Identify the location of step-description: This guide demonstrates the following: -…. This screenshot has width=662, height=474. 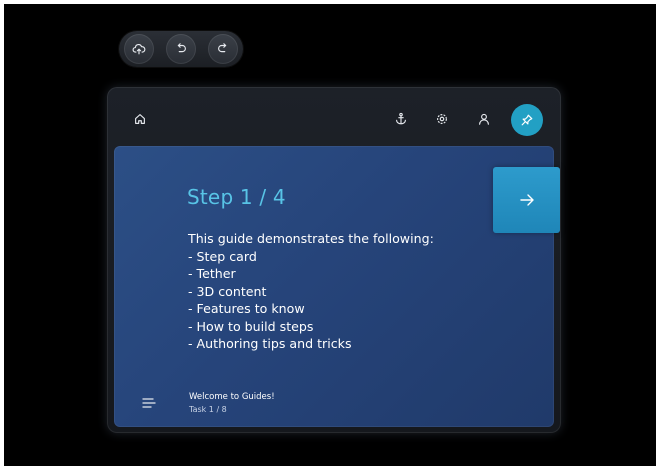
(338, 291).